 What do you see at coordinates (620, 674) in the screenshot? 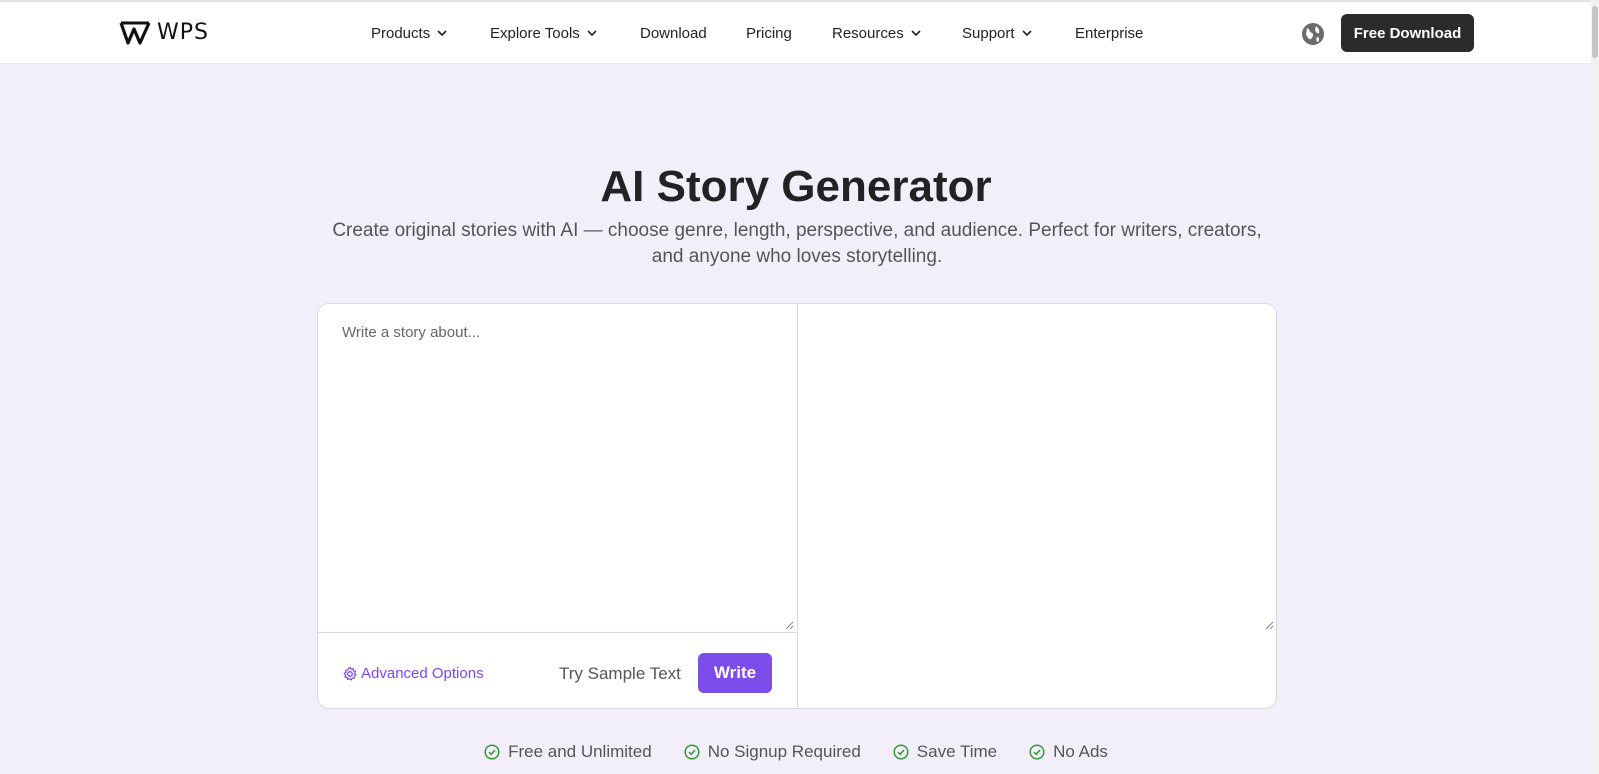
I see `try-sample-text-button: Try Sample Text` at bounding box center [620, 674].